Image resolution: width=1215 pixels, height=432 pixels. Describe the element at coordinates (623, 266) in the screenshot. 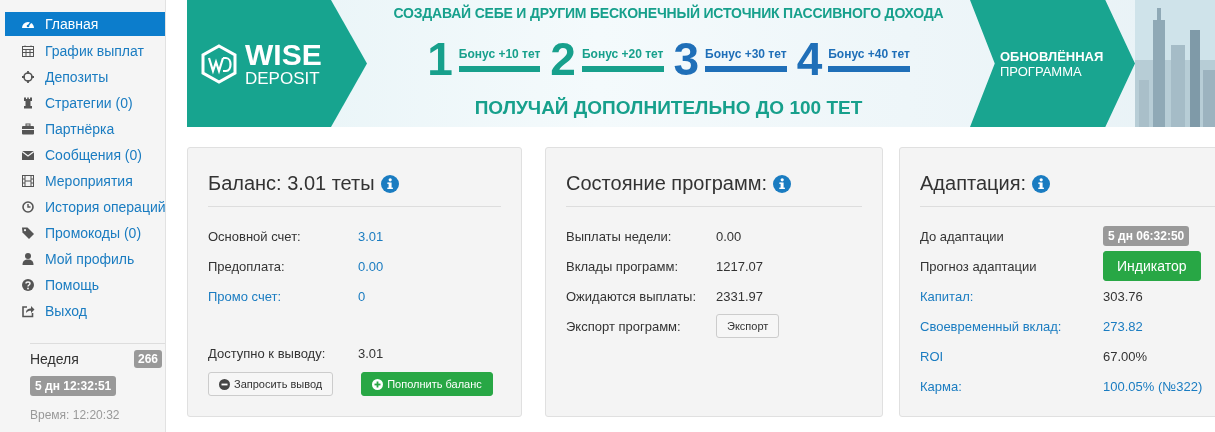

I see `field-label: Вклады программ:` at that location.